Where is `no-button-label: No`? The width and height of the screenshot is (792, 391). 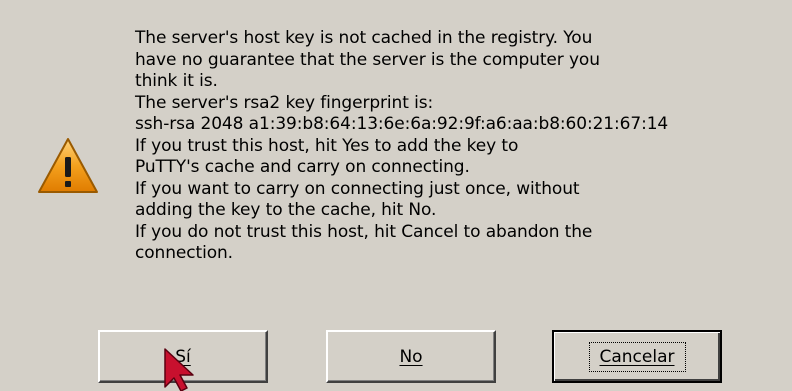 no-button-label: No is located at coordinates (411, 356).